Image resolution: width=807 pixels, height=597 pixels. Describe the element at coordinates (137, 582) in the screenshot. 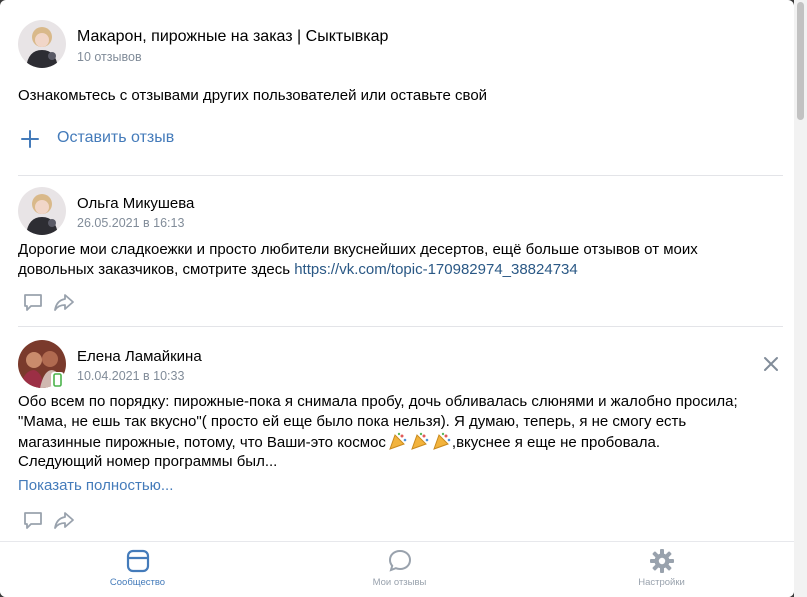

I see `tab-label: Сообщество` at that location.